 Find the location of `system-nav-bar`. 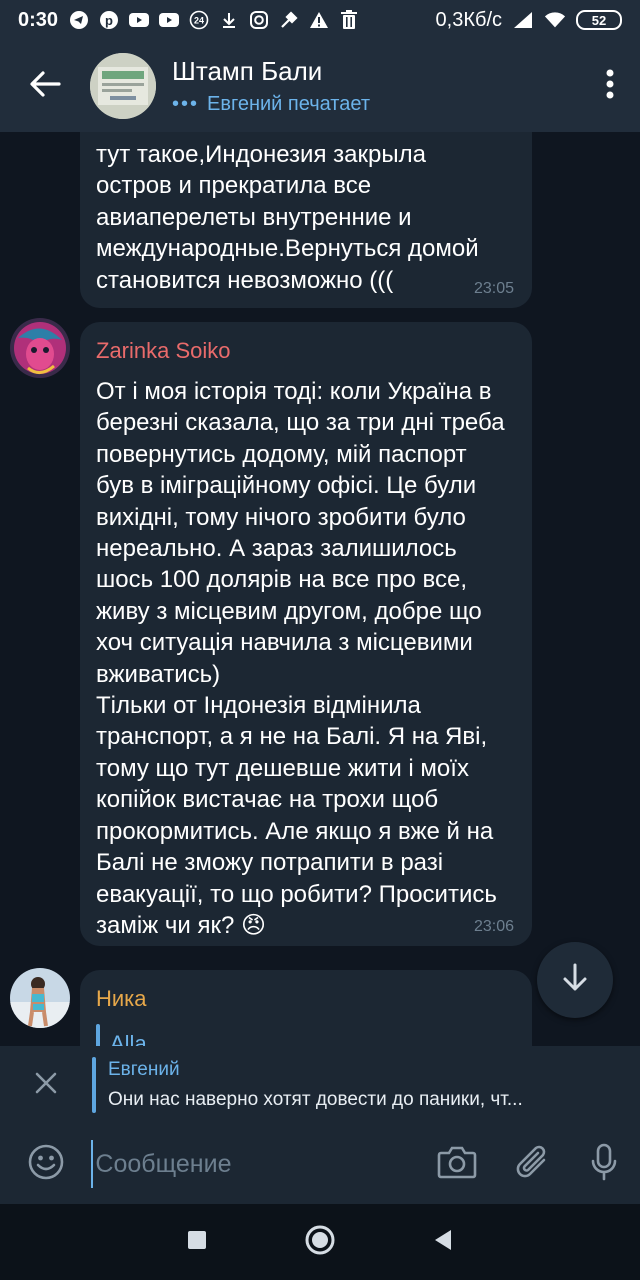

system-nav-bar is located at coordinates (320, 1242).